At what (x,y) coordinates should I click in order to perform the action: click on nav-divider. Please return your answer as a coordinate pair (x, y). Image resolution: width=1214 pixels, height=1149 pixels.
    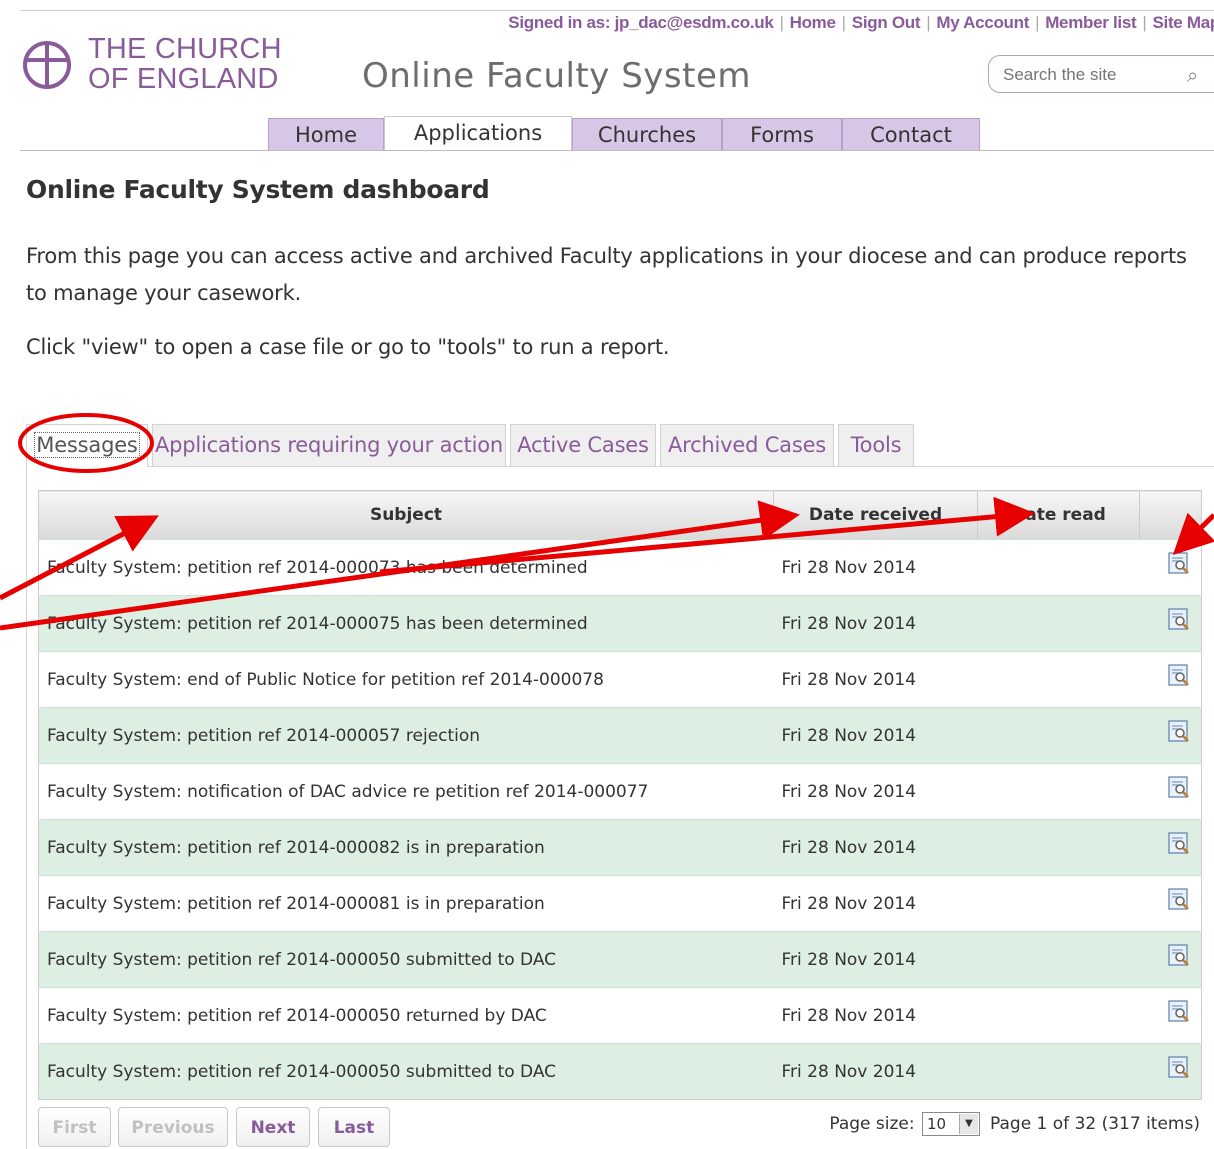
    Looking at the image, I should click on (617, 150).